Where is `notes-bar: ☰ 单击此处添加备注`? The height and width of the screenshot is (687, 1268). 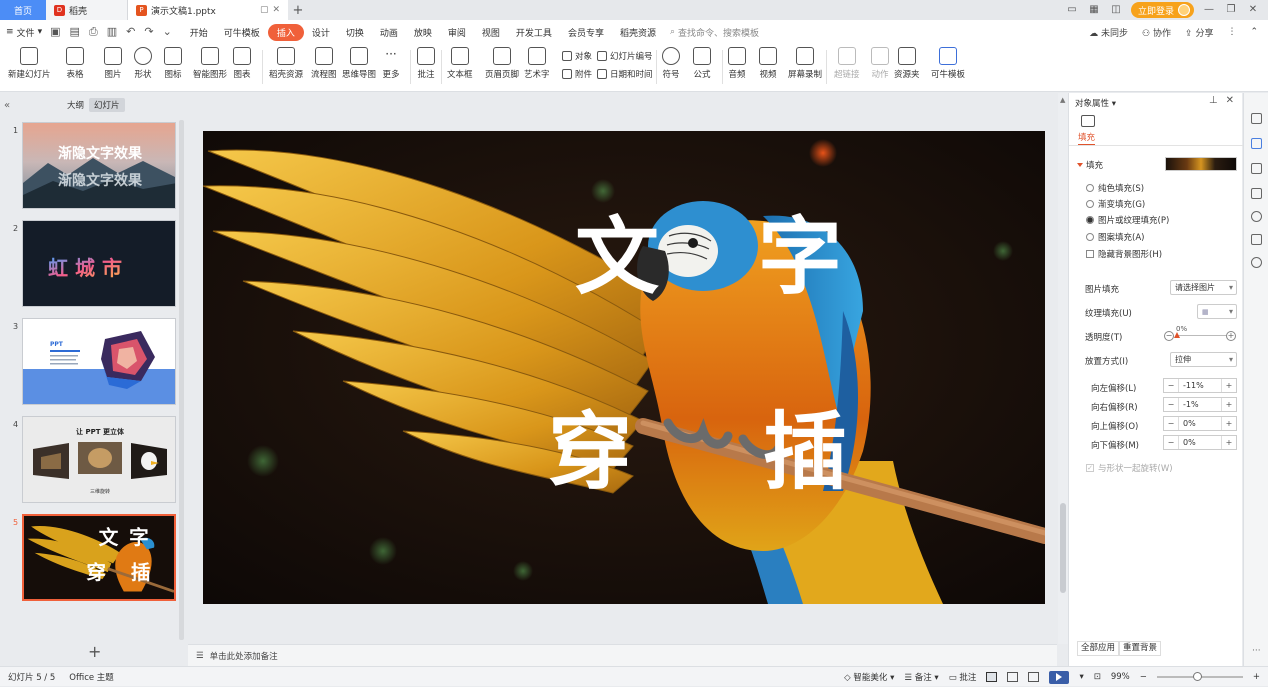 notes-bar: ☰ 单击此处添加备注 is located at coordinates (622, 655).